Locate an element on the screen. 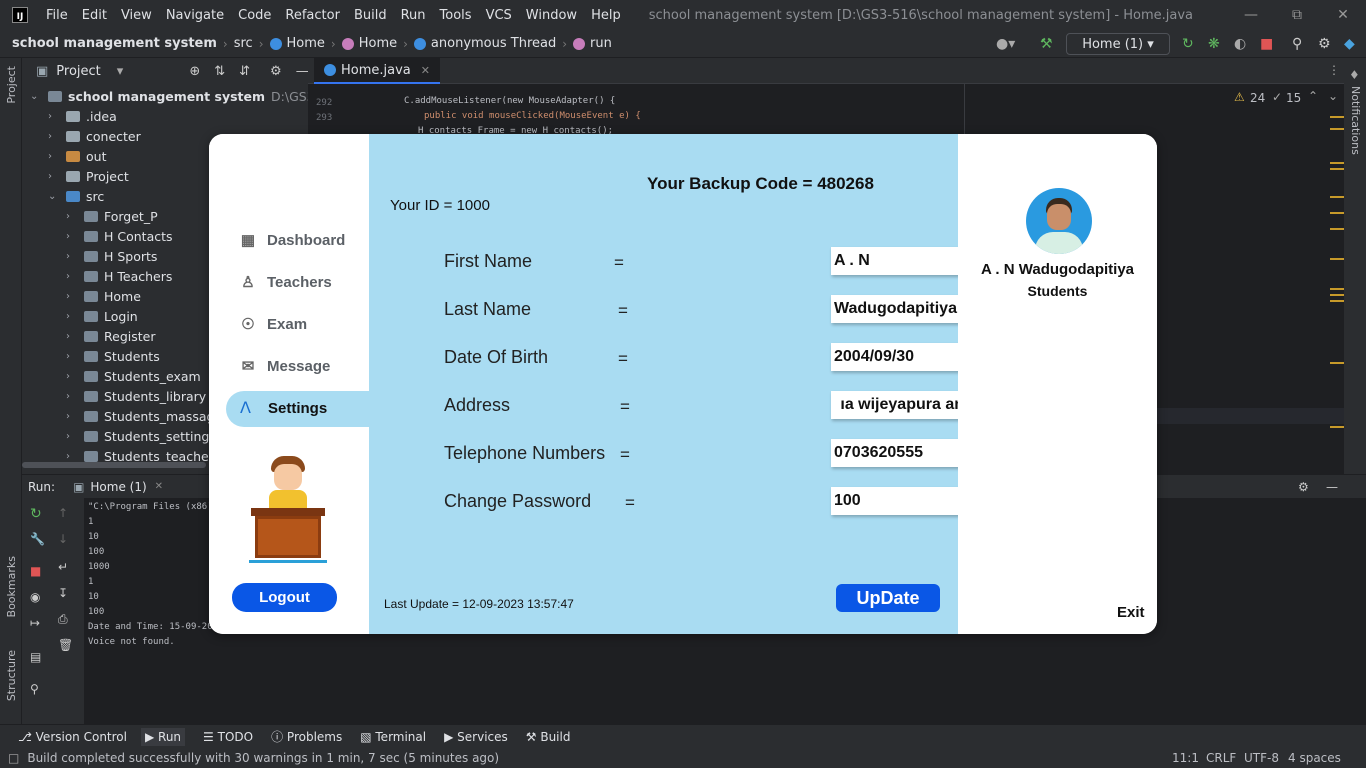  structure-tool-tab: Structure is located at coordinates (11, 675).